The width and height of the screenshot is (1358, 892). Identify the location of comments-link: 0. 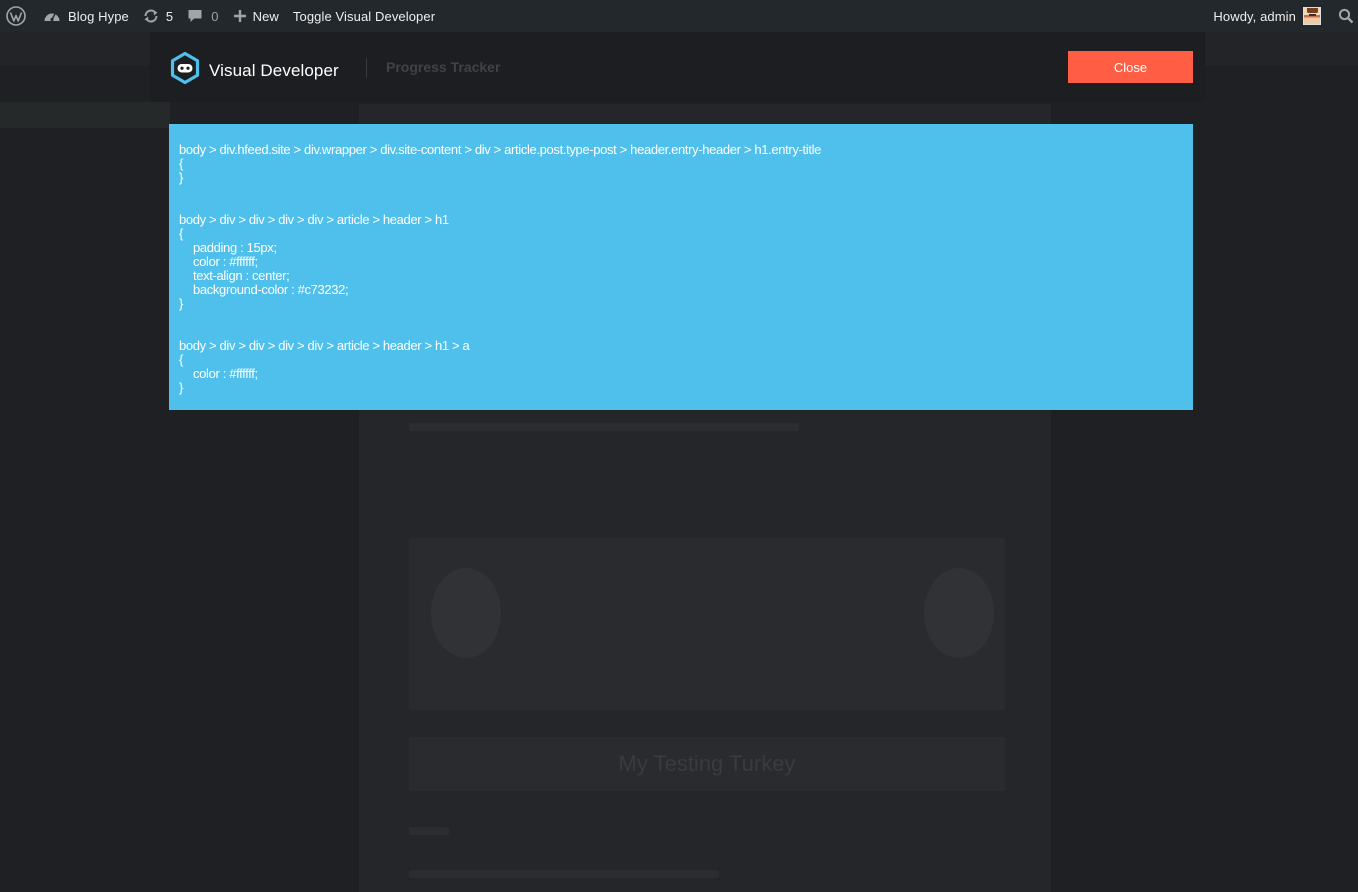
(202, 16).